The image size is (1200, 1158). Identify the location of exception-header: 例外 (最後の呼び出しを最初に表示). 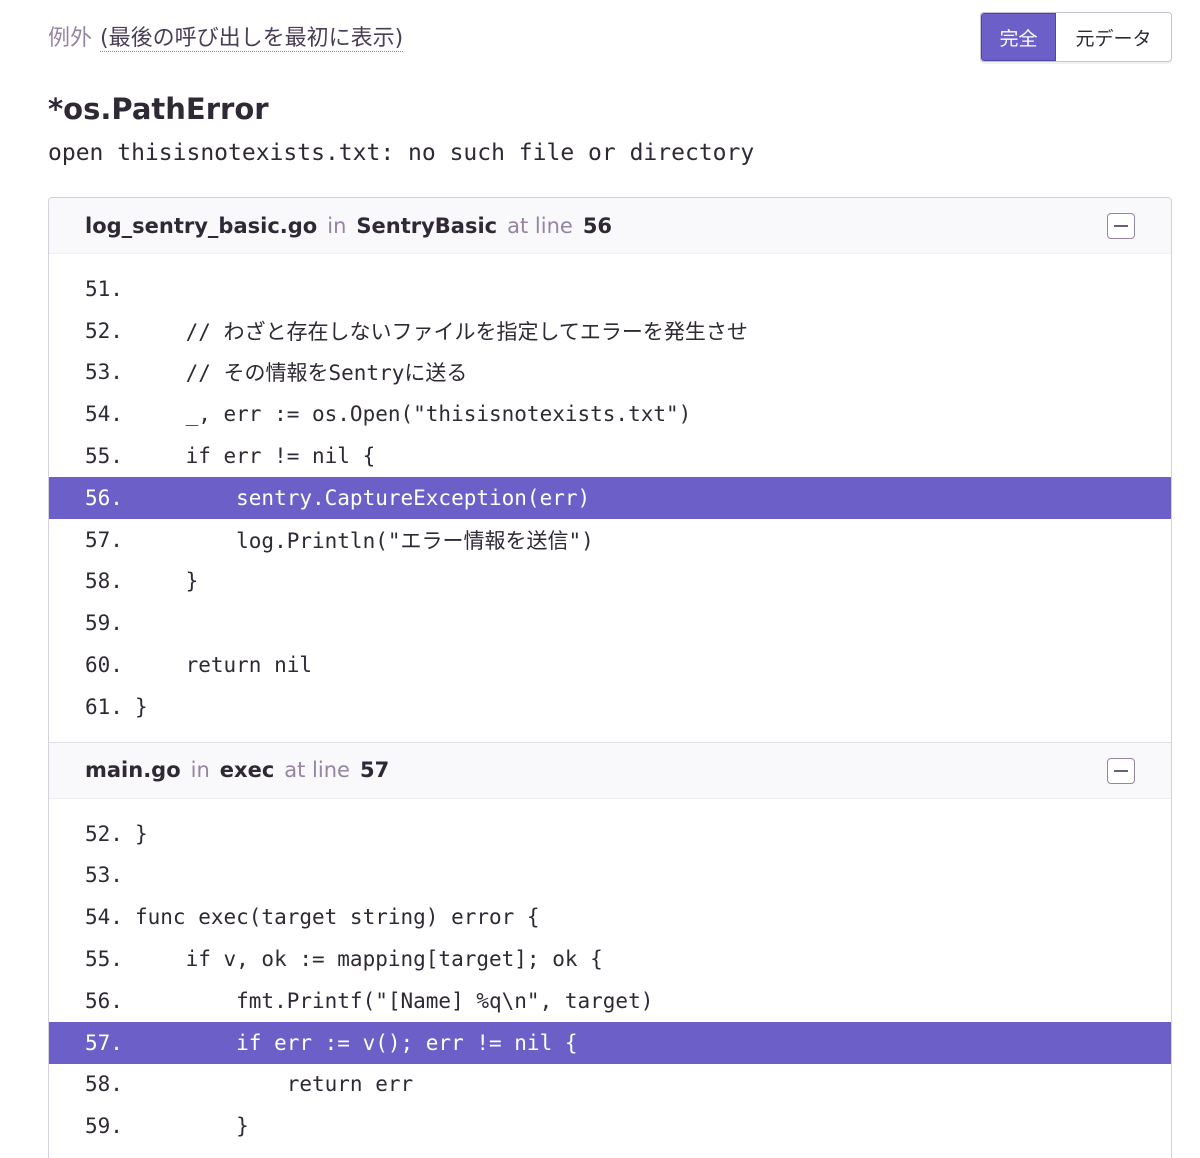
(226, 36).